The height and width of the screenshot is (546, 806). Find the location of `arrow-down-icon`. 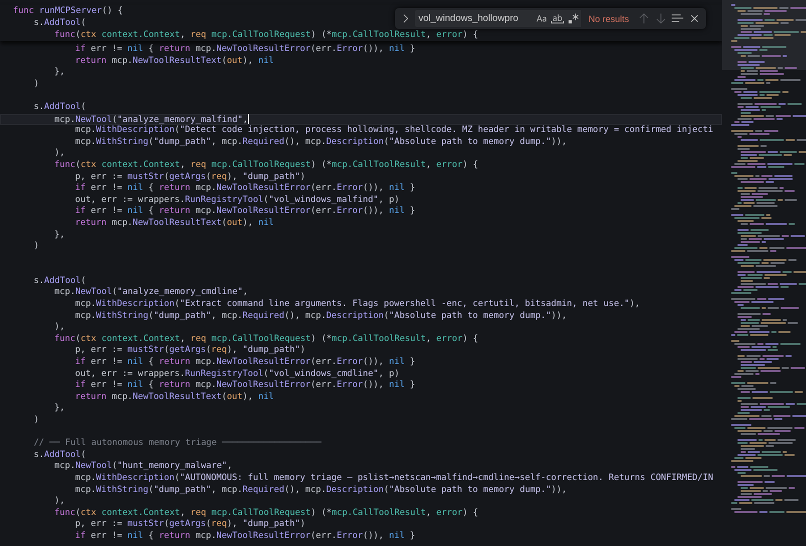

arrow-down-icon is located at coordinates (660, 18).